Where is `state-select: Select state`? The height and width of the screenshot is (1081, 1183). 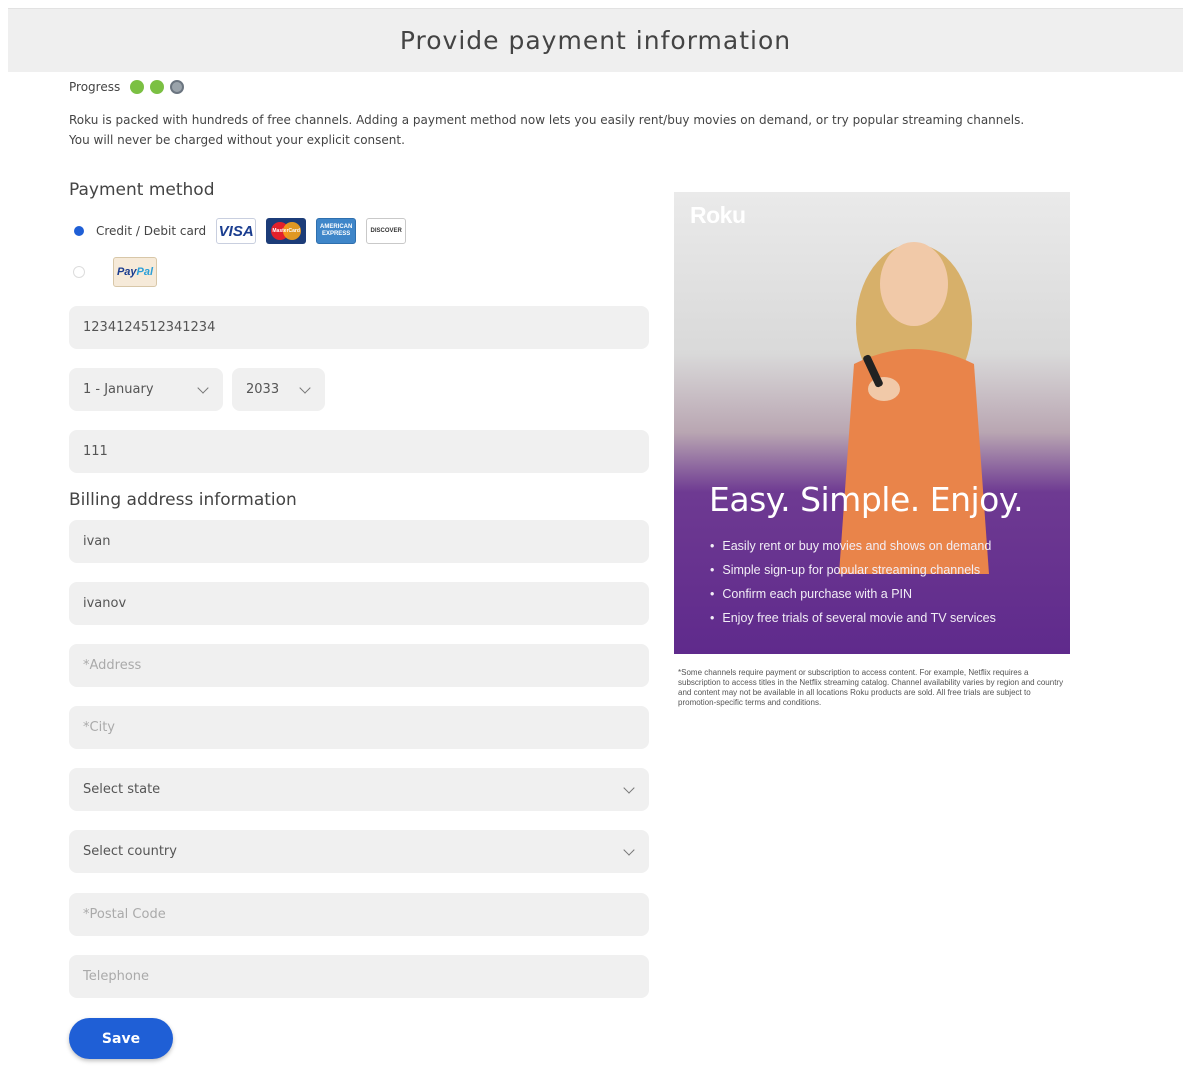
state-select: Select state is located at coordinates (359, 789).